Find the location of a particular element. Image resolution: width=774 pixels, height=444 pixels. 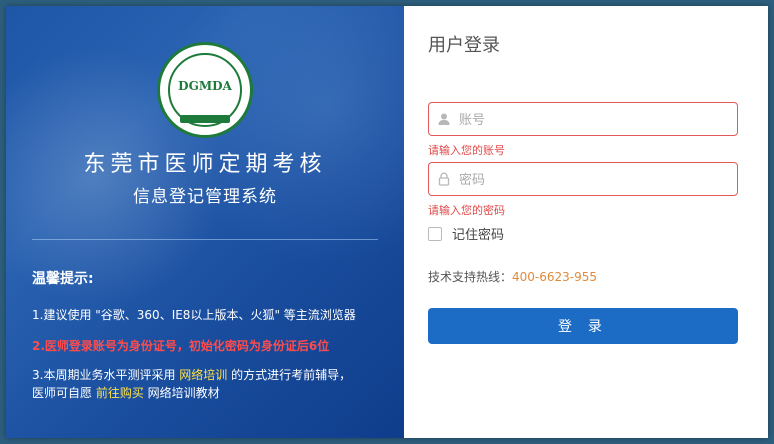

lock-icon is located at coordinates (444, 179).